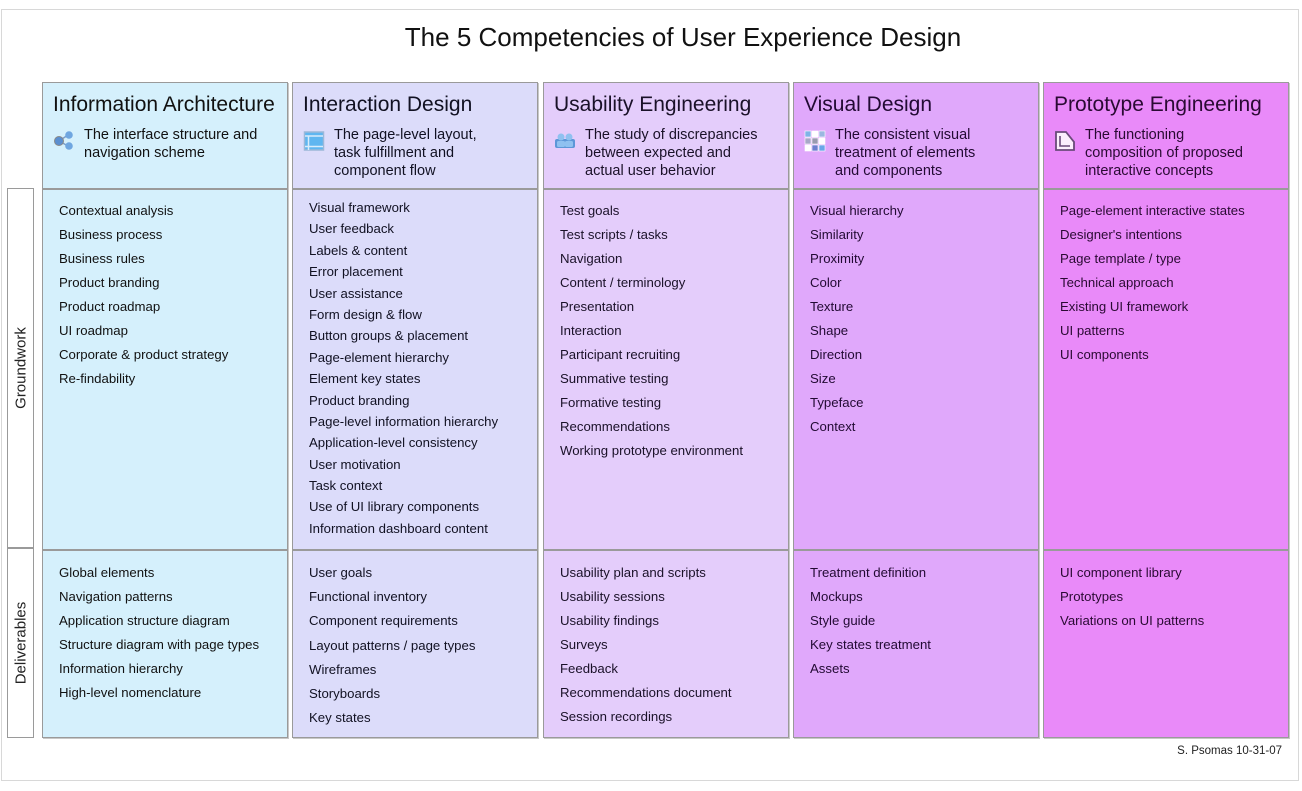  What do you see at coordinates (389, 336) in the screenshot?
I see `groundwork-item: Button groups & placement` at bounding box center [389, 336].